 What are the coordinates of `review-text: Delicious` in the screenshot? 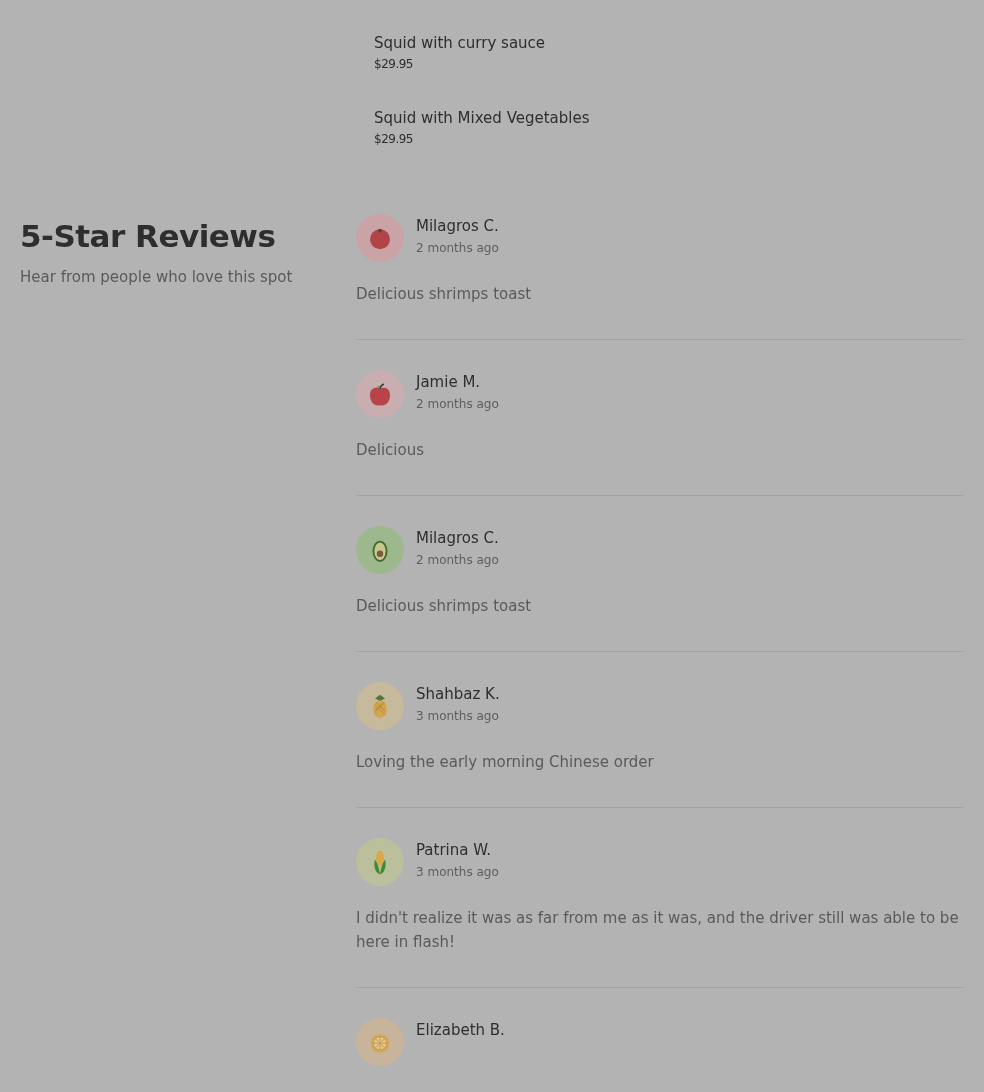 It's located at (391, 450).